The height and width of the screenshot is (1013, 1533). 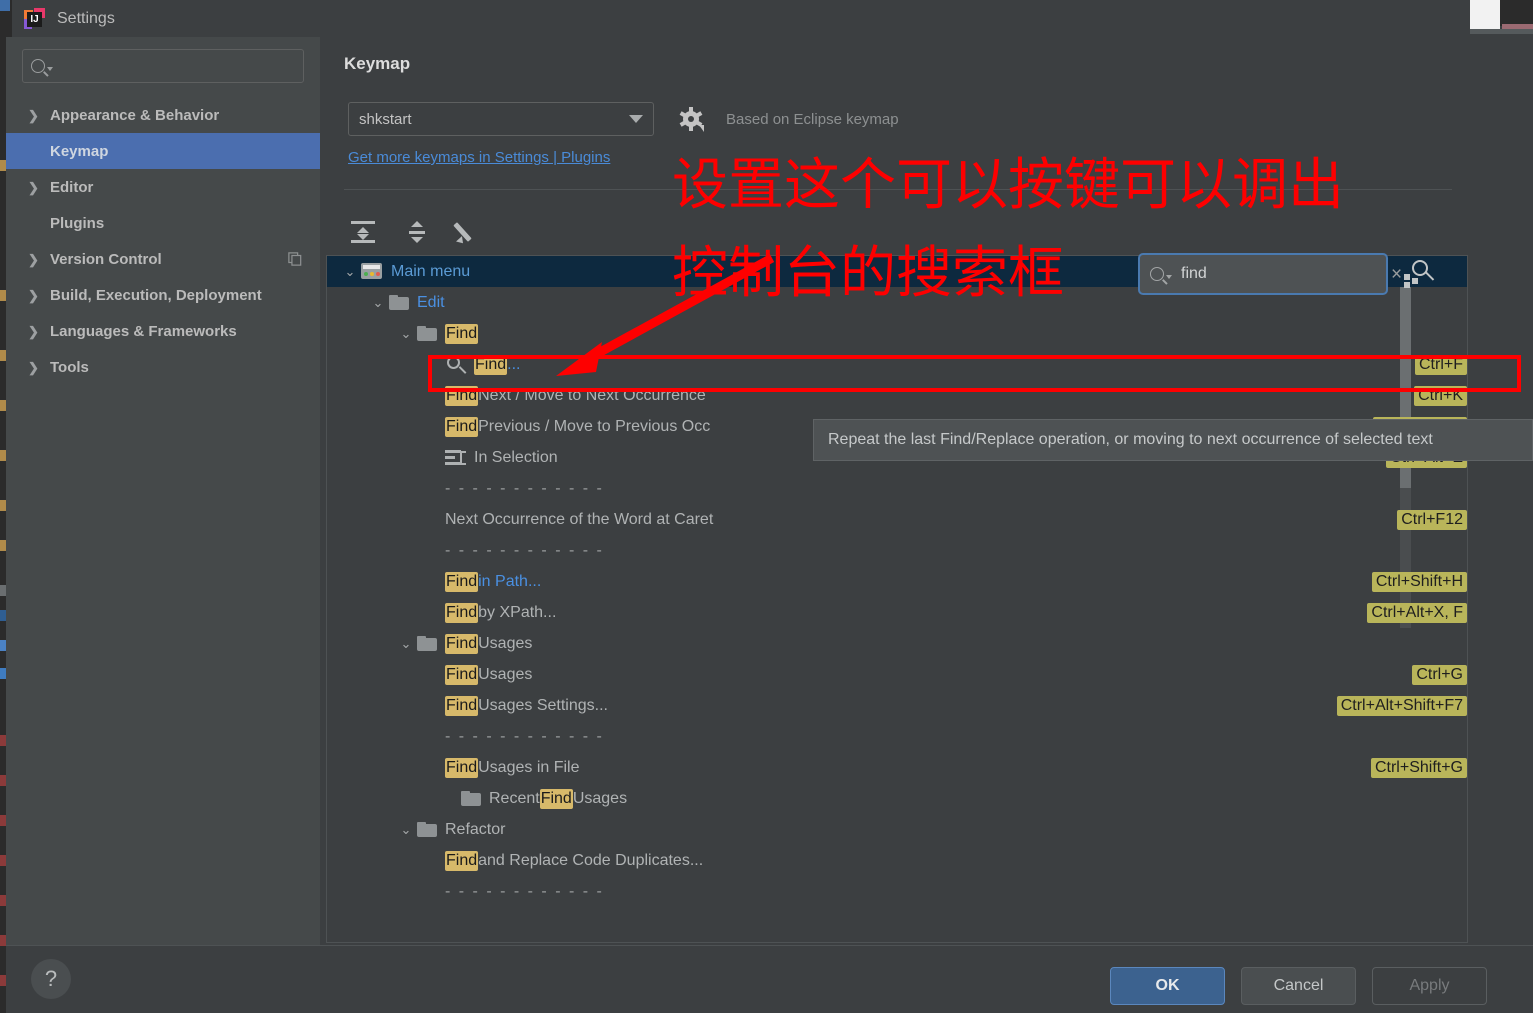 I want to click on dialog-footer: ? OK Cancel Apply, so click(x=769, y=979).